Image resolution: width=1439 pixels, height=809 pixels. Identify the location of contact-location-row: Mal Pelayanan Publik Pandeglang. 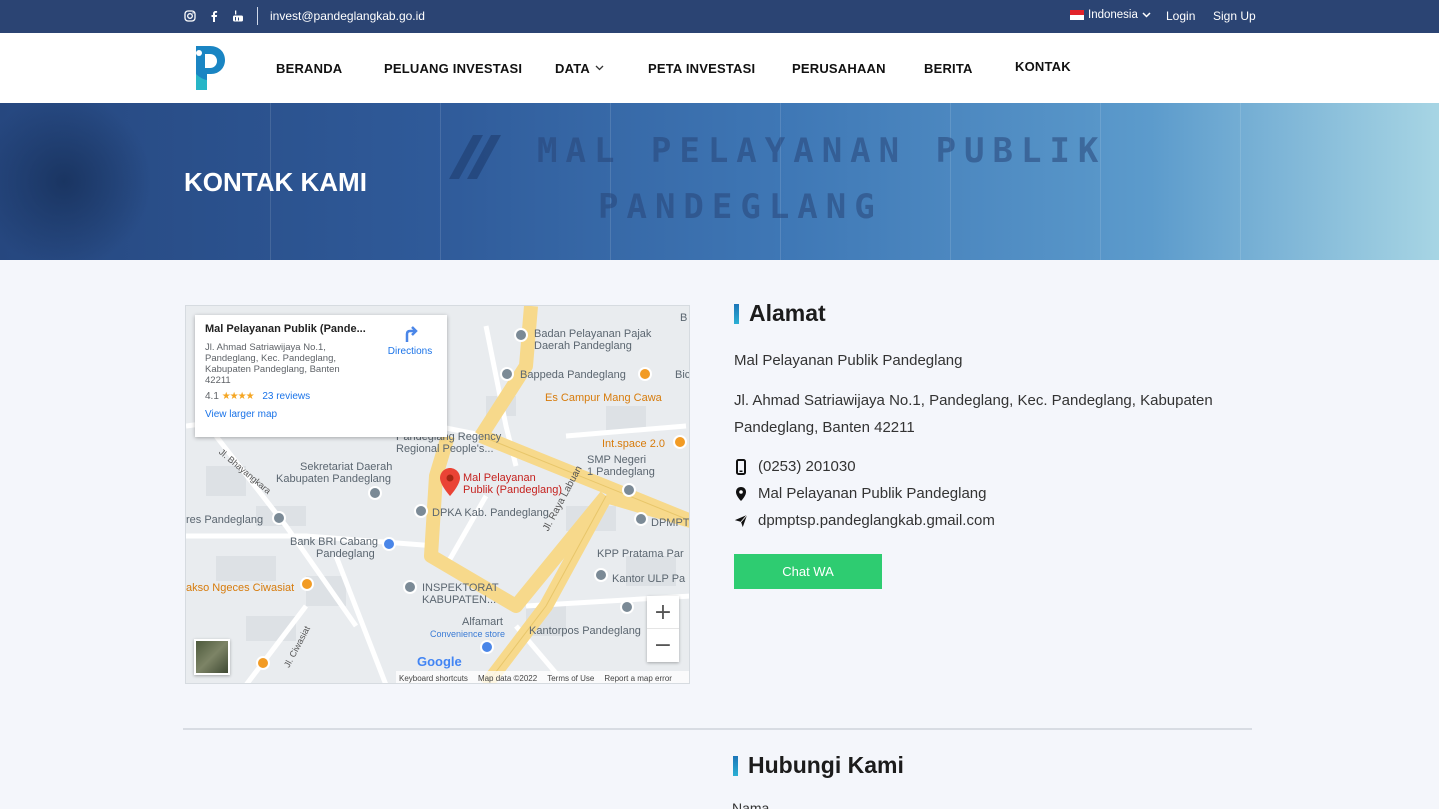
(860, 493).